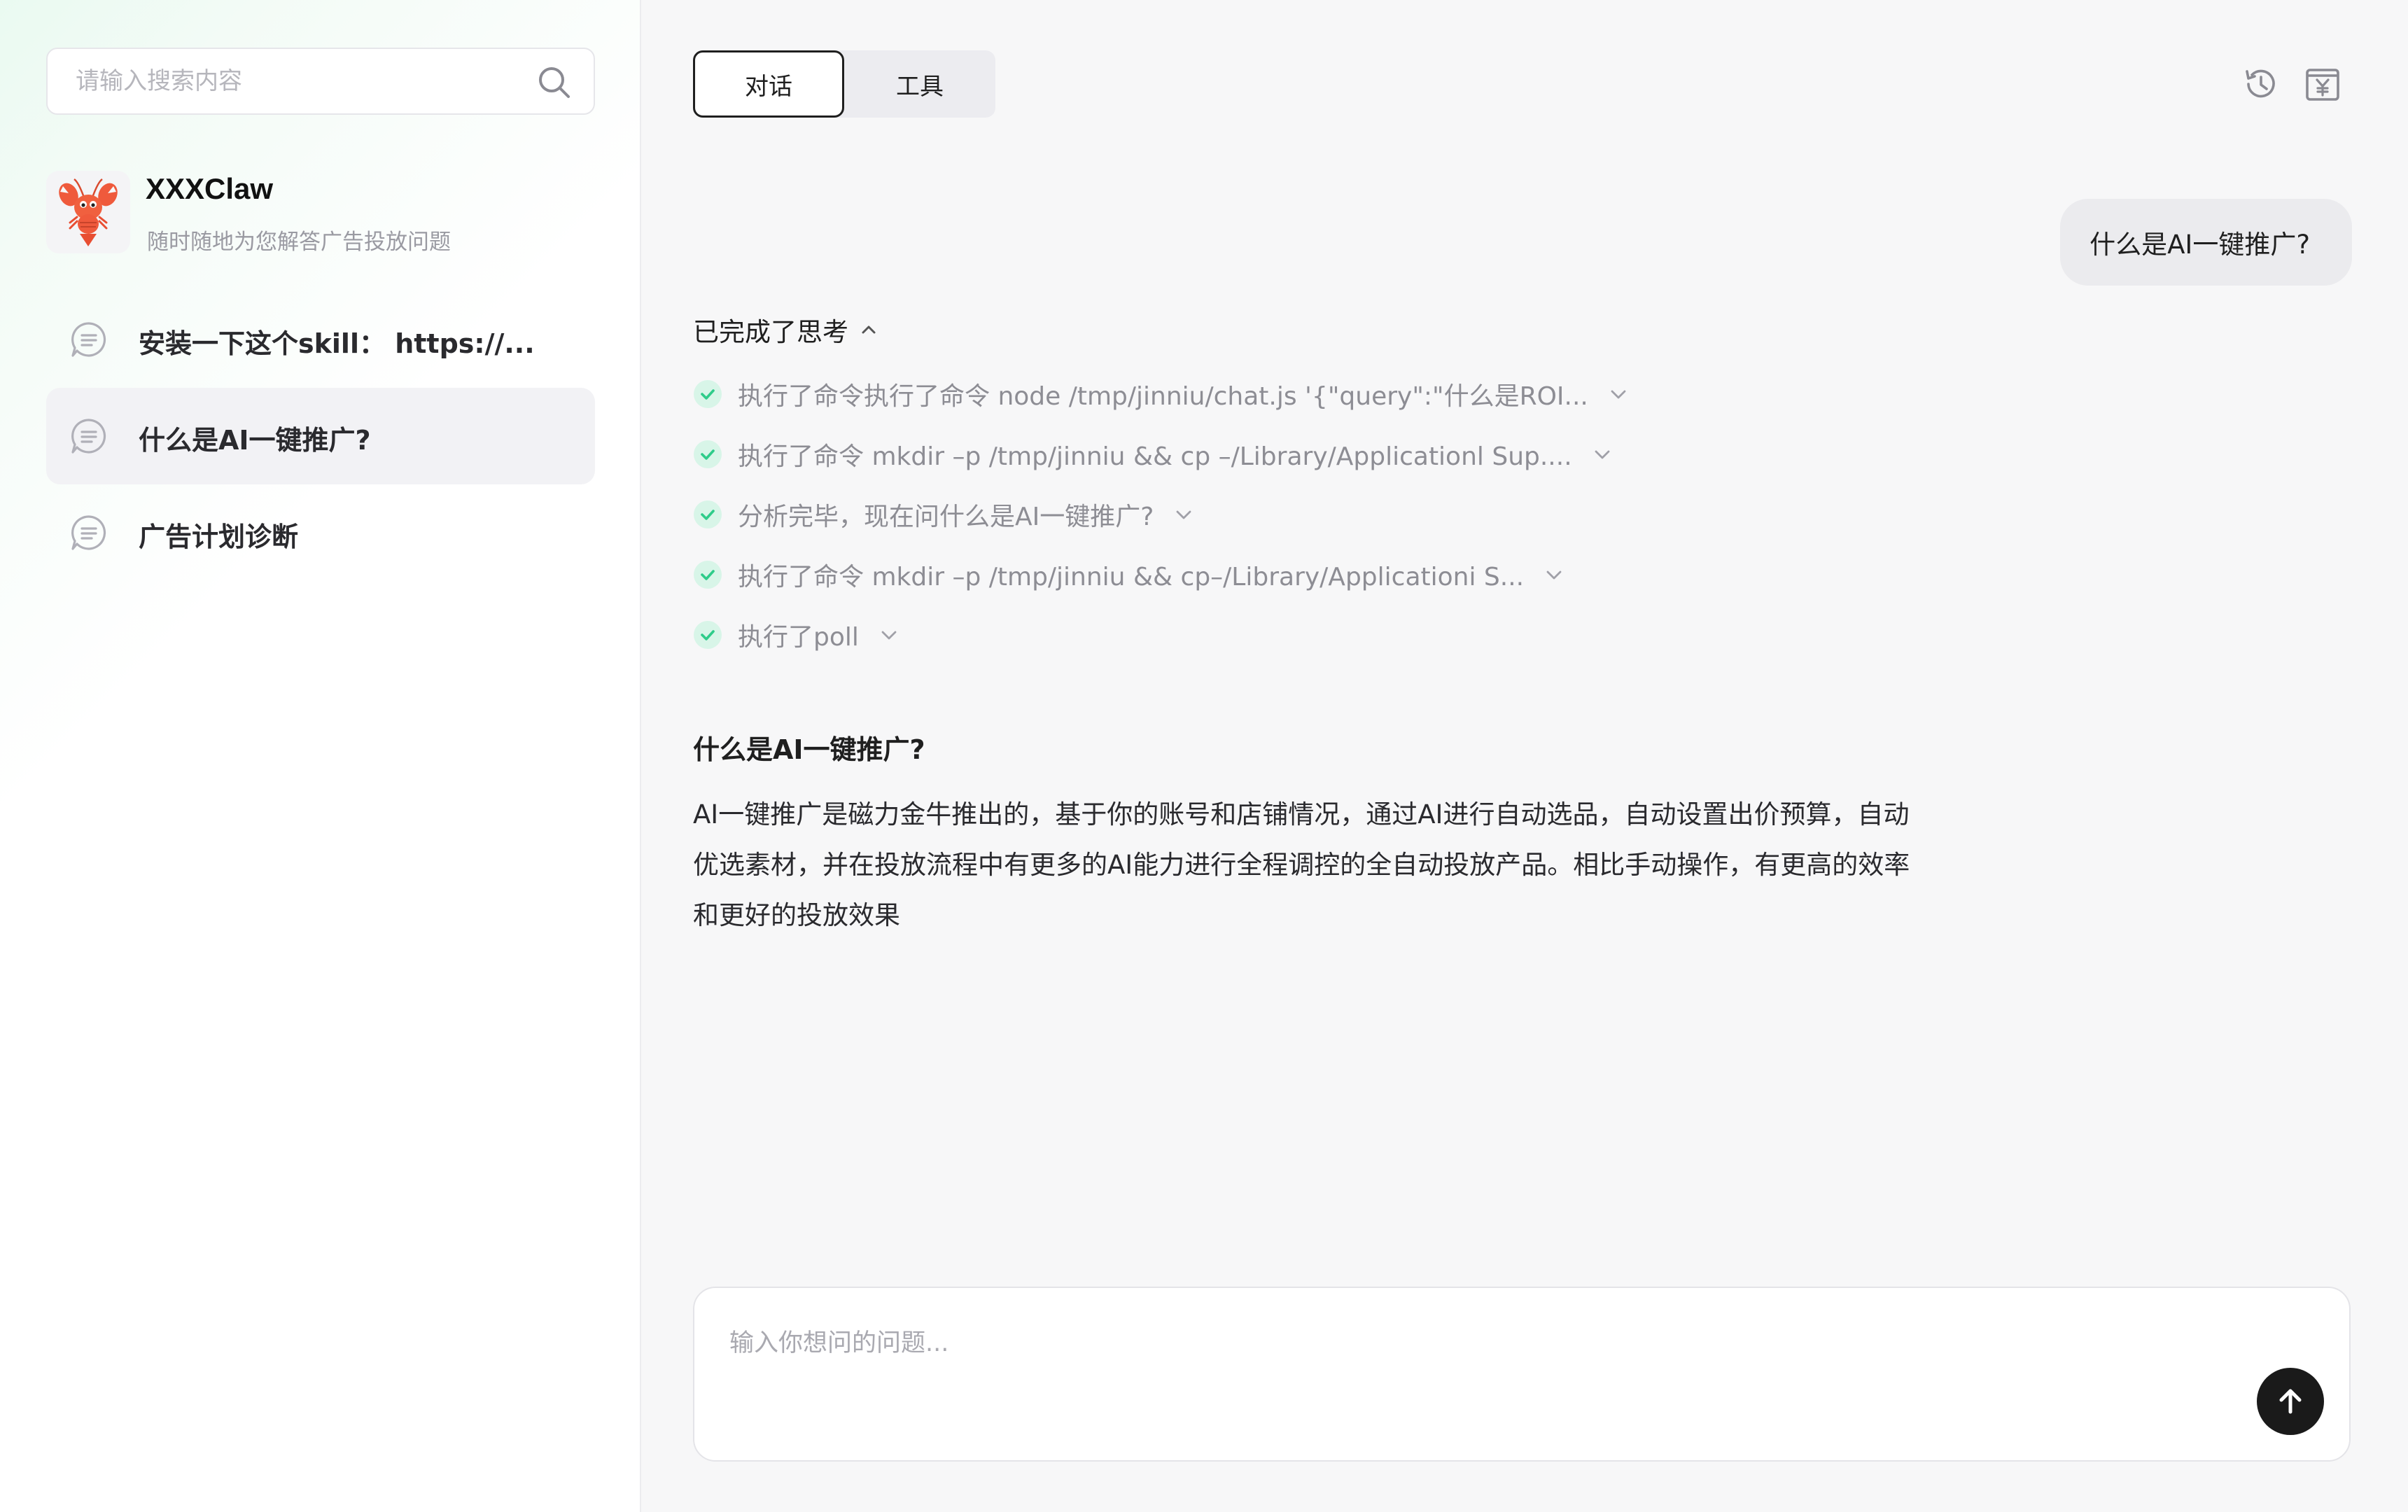  I want to click on thinking-header-label: 已完成了思考, so click(770, 332).